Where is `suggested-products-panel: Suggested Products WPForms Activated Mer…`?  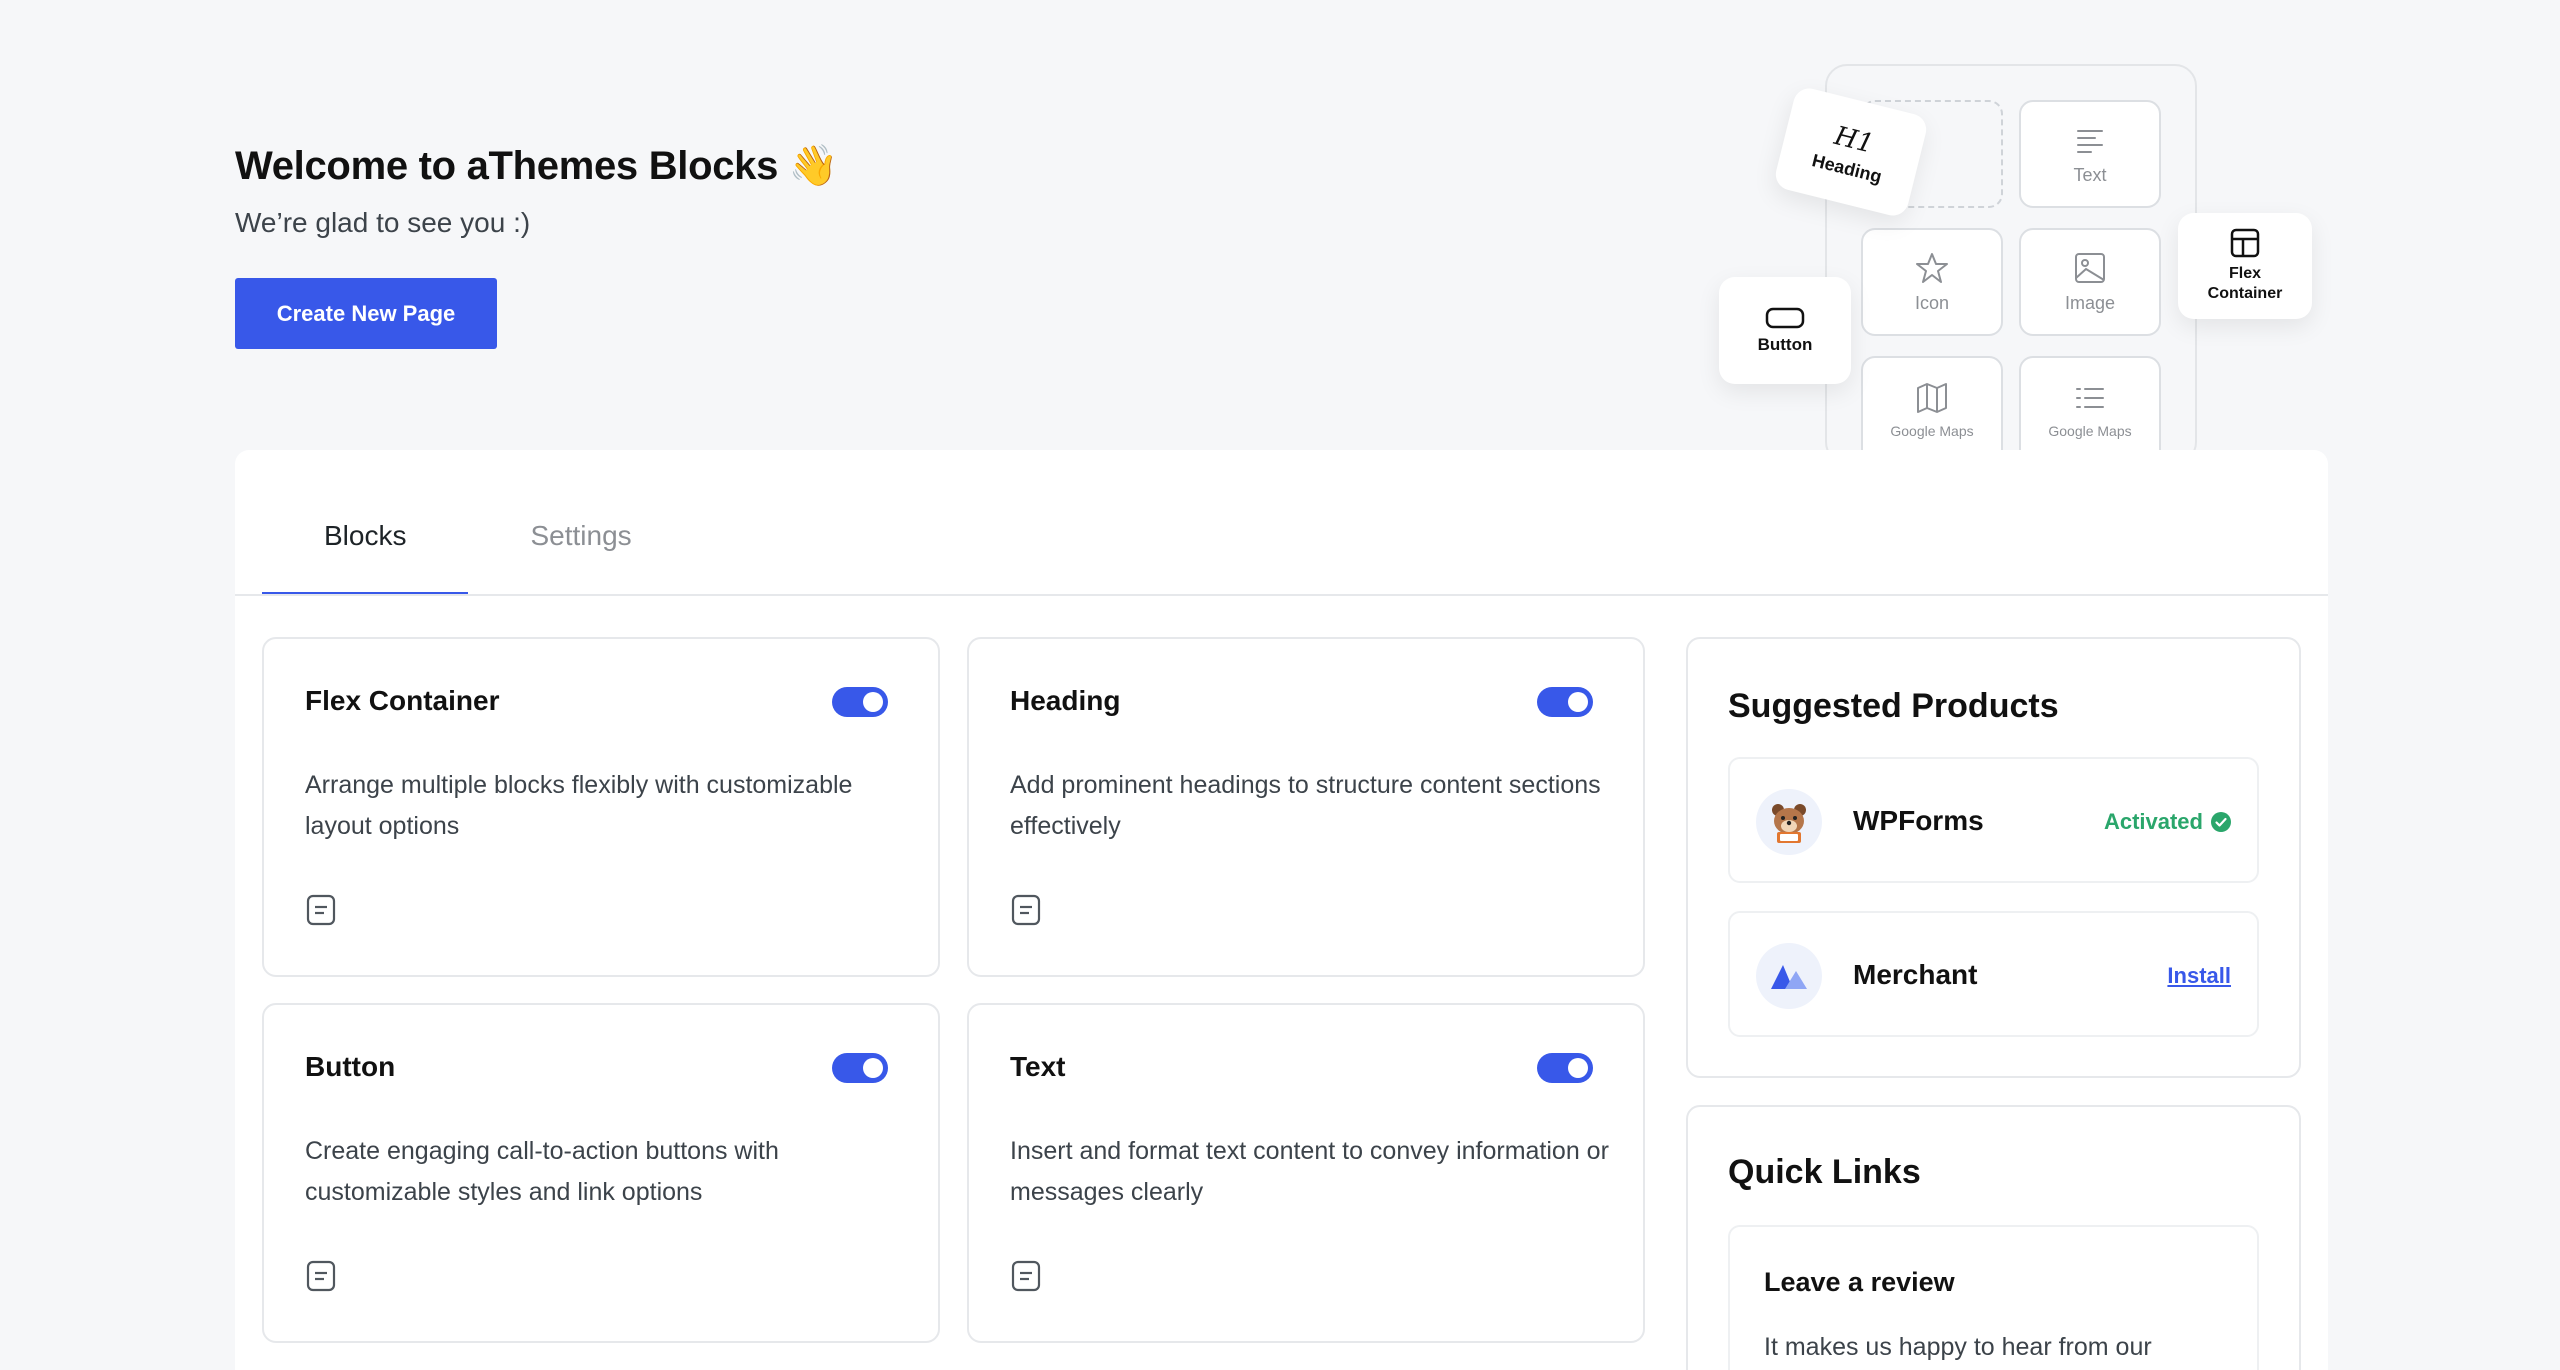 suggested-products-panel: Suggested Products WPForms Activated Mer… is located at coordinates (1993, 857).